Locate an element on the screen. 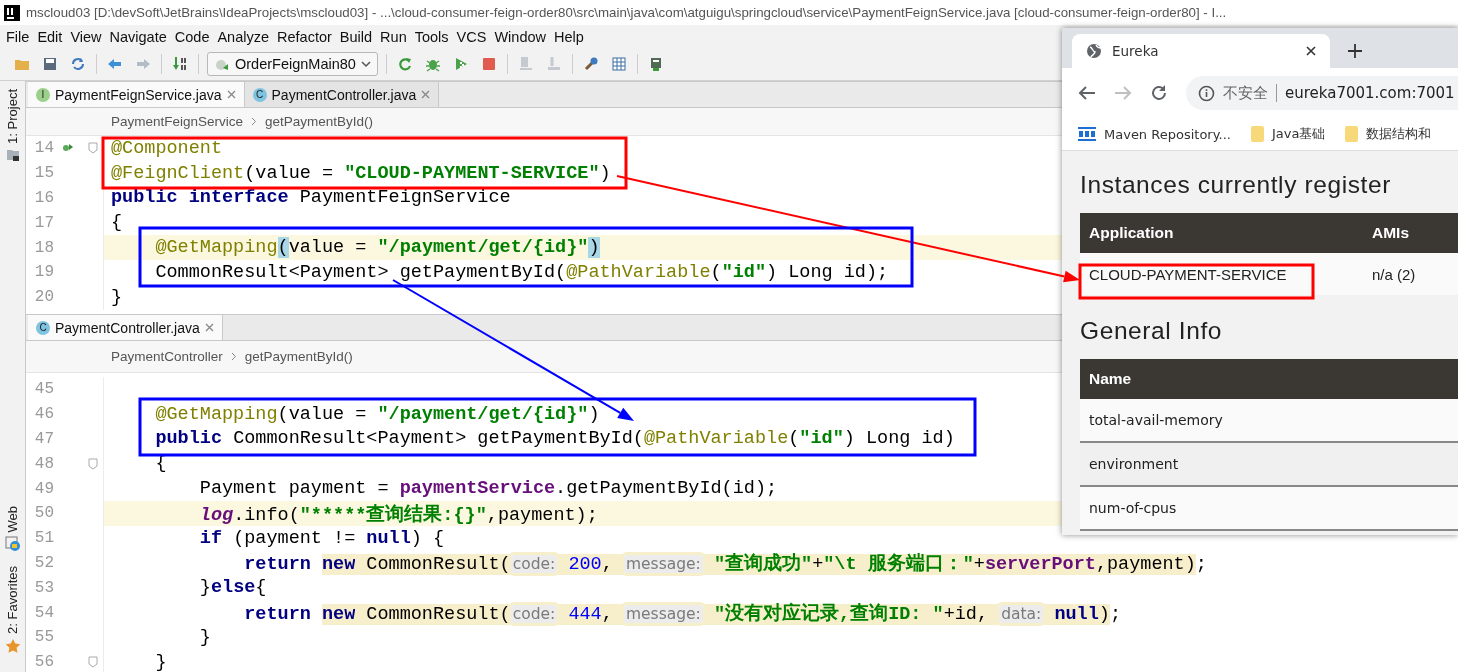 This screenshot has height=672, width=1458. bookmark: 数据结构和 is located at coordinates (1388, 134).